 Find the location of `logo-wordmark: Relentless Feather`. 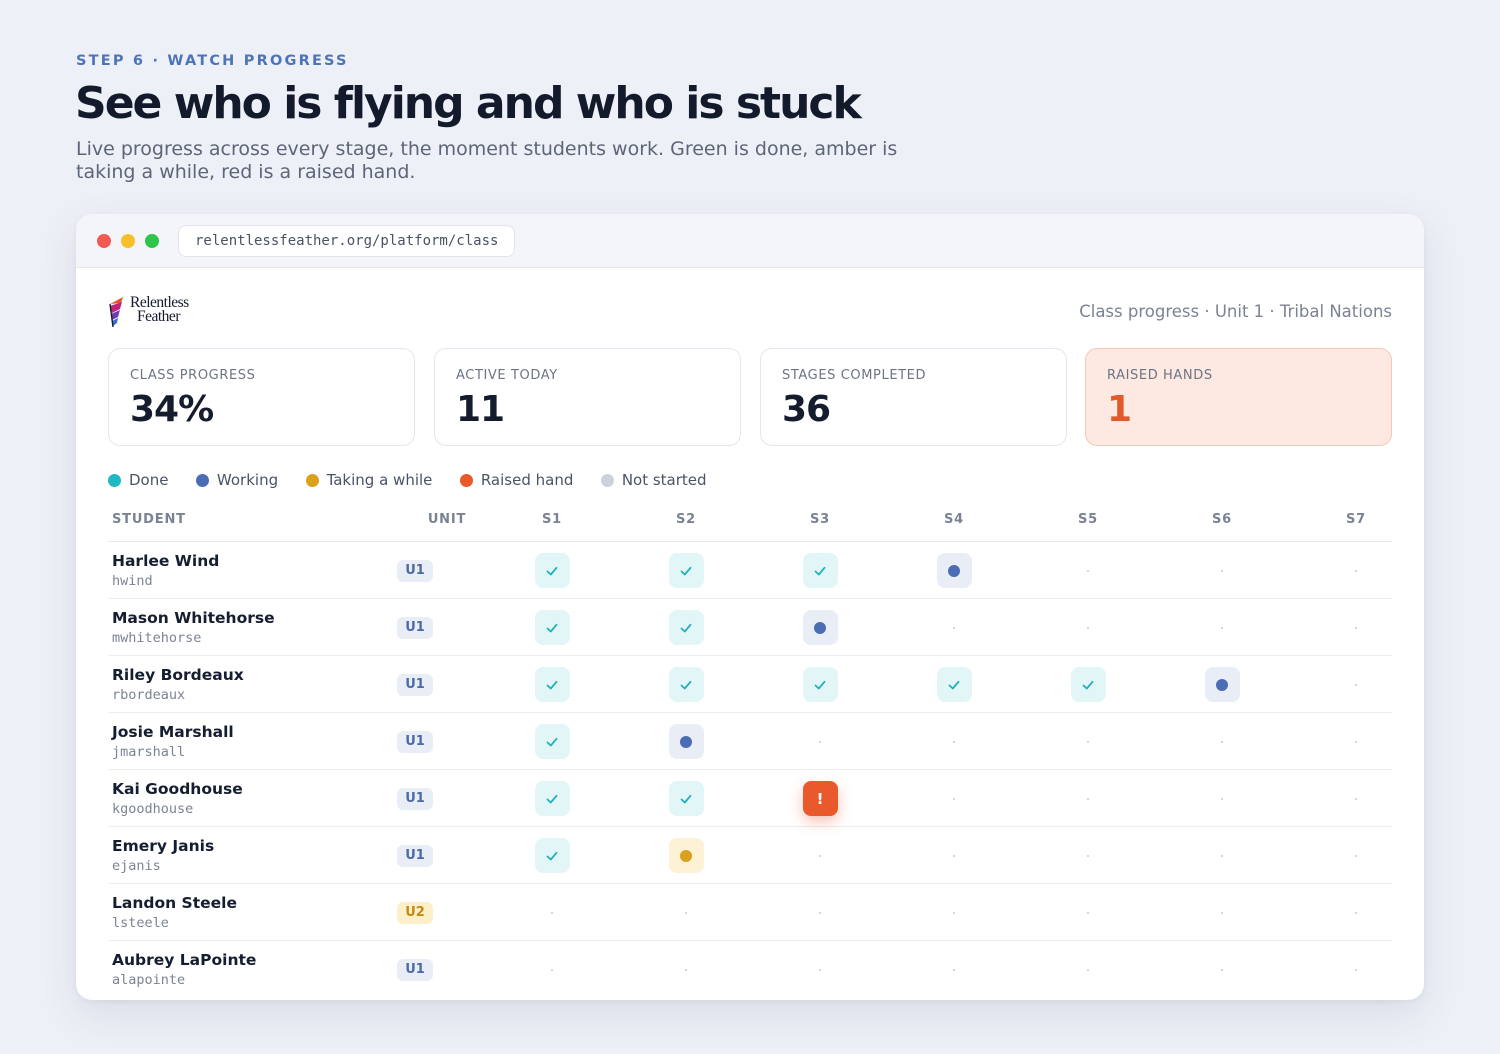

logo-wordmark: Relentless Feather is located at coordinates (159, 310).